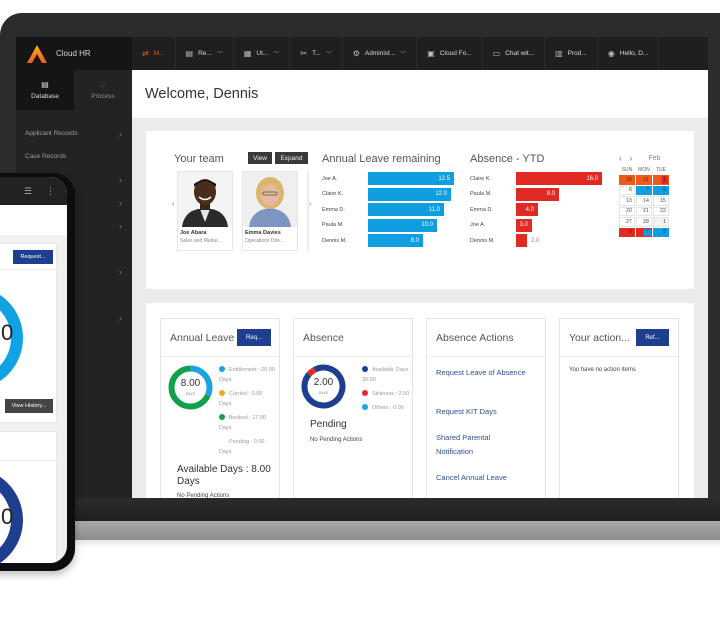  I want to click on calendar-day: 20, so click(627, 211).